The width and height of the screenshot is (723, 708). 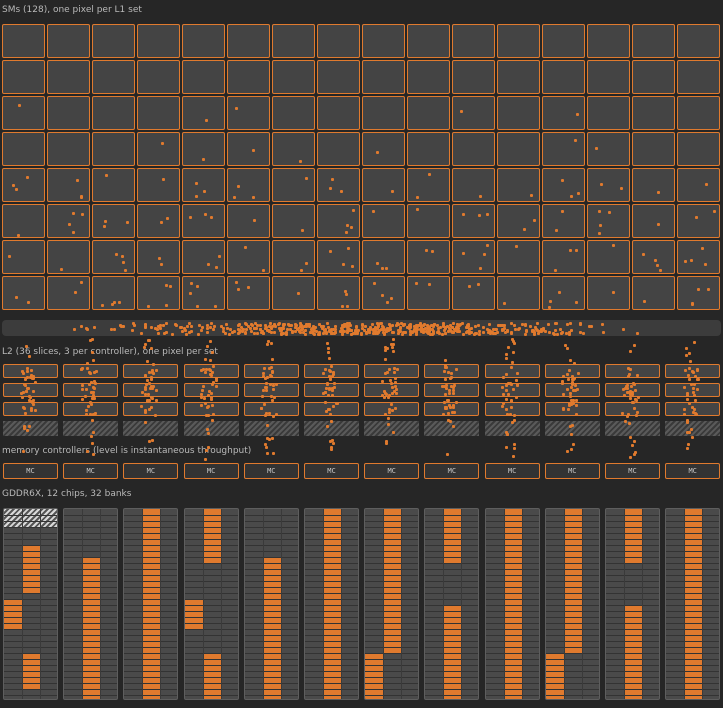 I want to click on dram-chip, so click(x=392, y=604).